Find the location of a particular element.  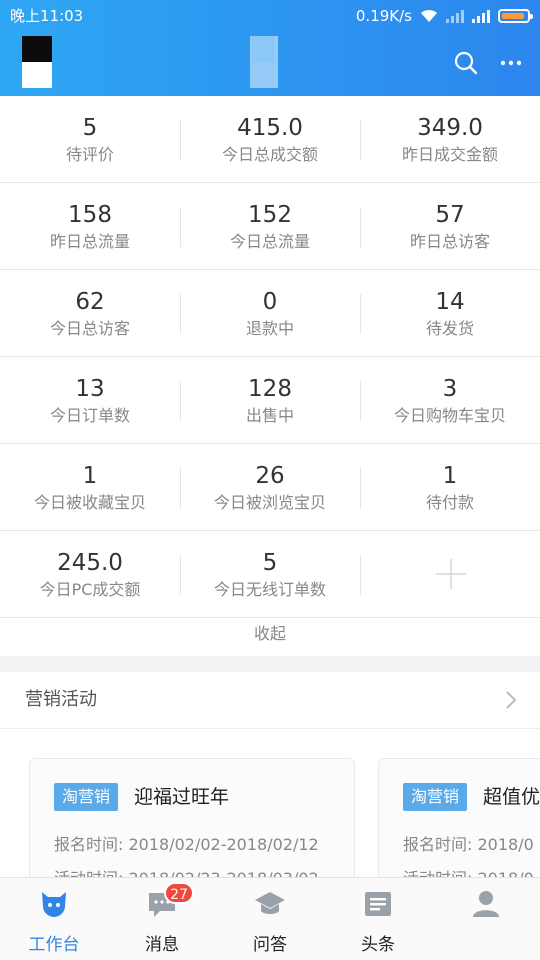

nav-label: 工作台 is located at coordinates (54, 945).